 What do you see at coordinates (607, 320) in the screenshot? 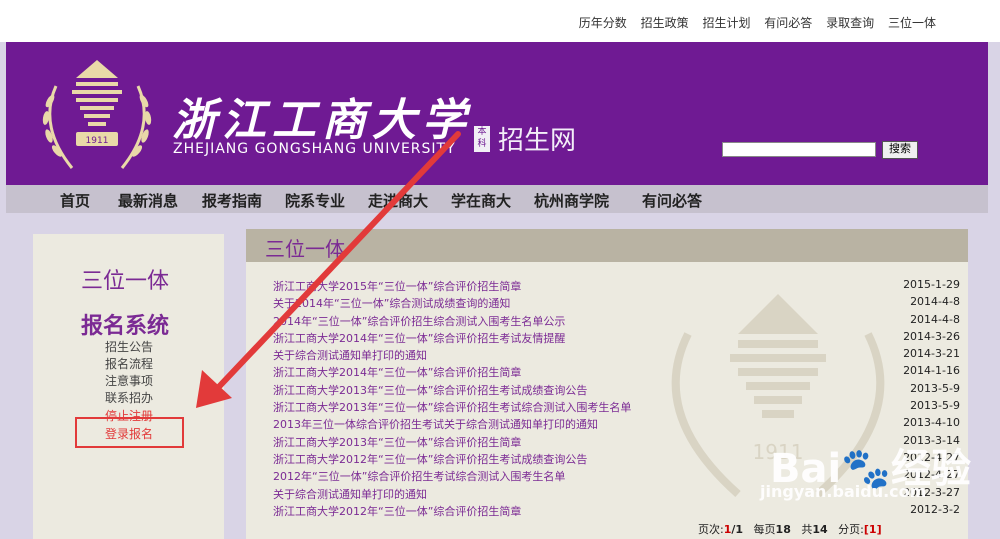
I see `news-row: 2014年“三位一体”综合评价招生综合测试入围考生名单公示 2014-4-8` at bounding box center [607, 320].